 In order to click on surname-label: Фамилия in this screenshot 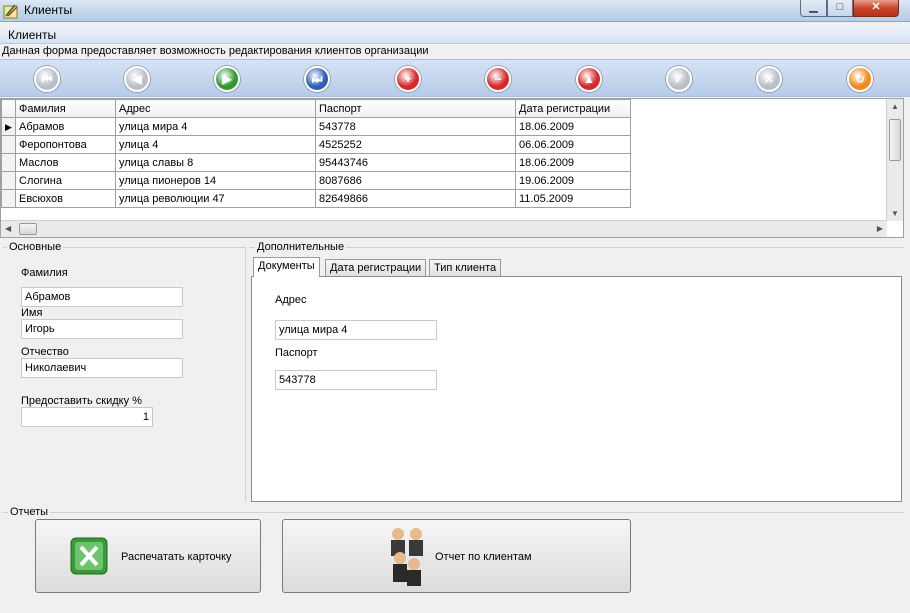, I will do `click(44, 273)`.